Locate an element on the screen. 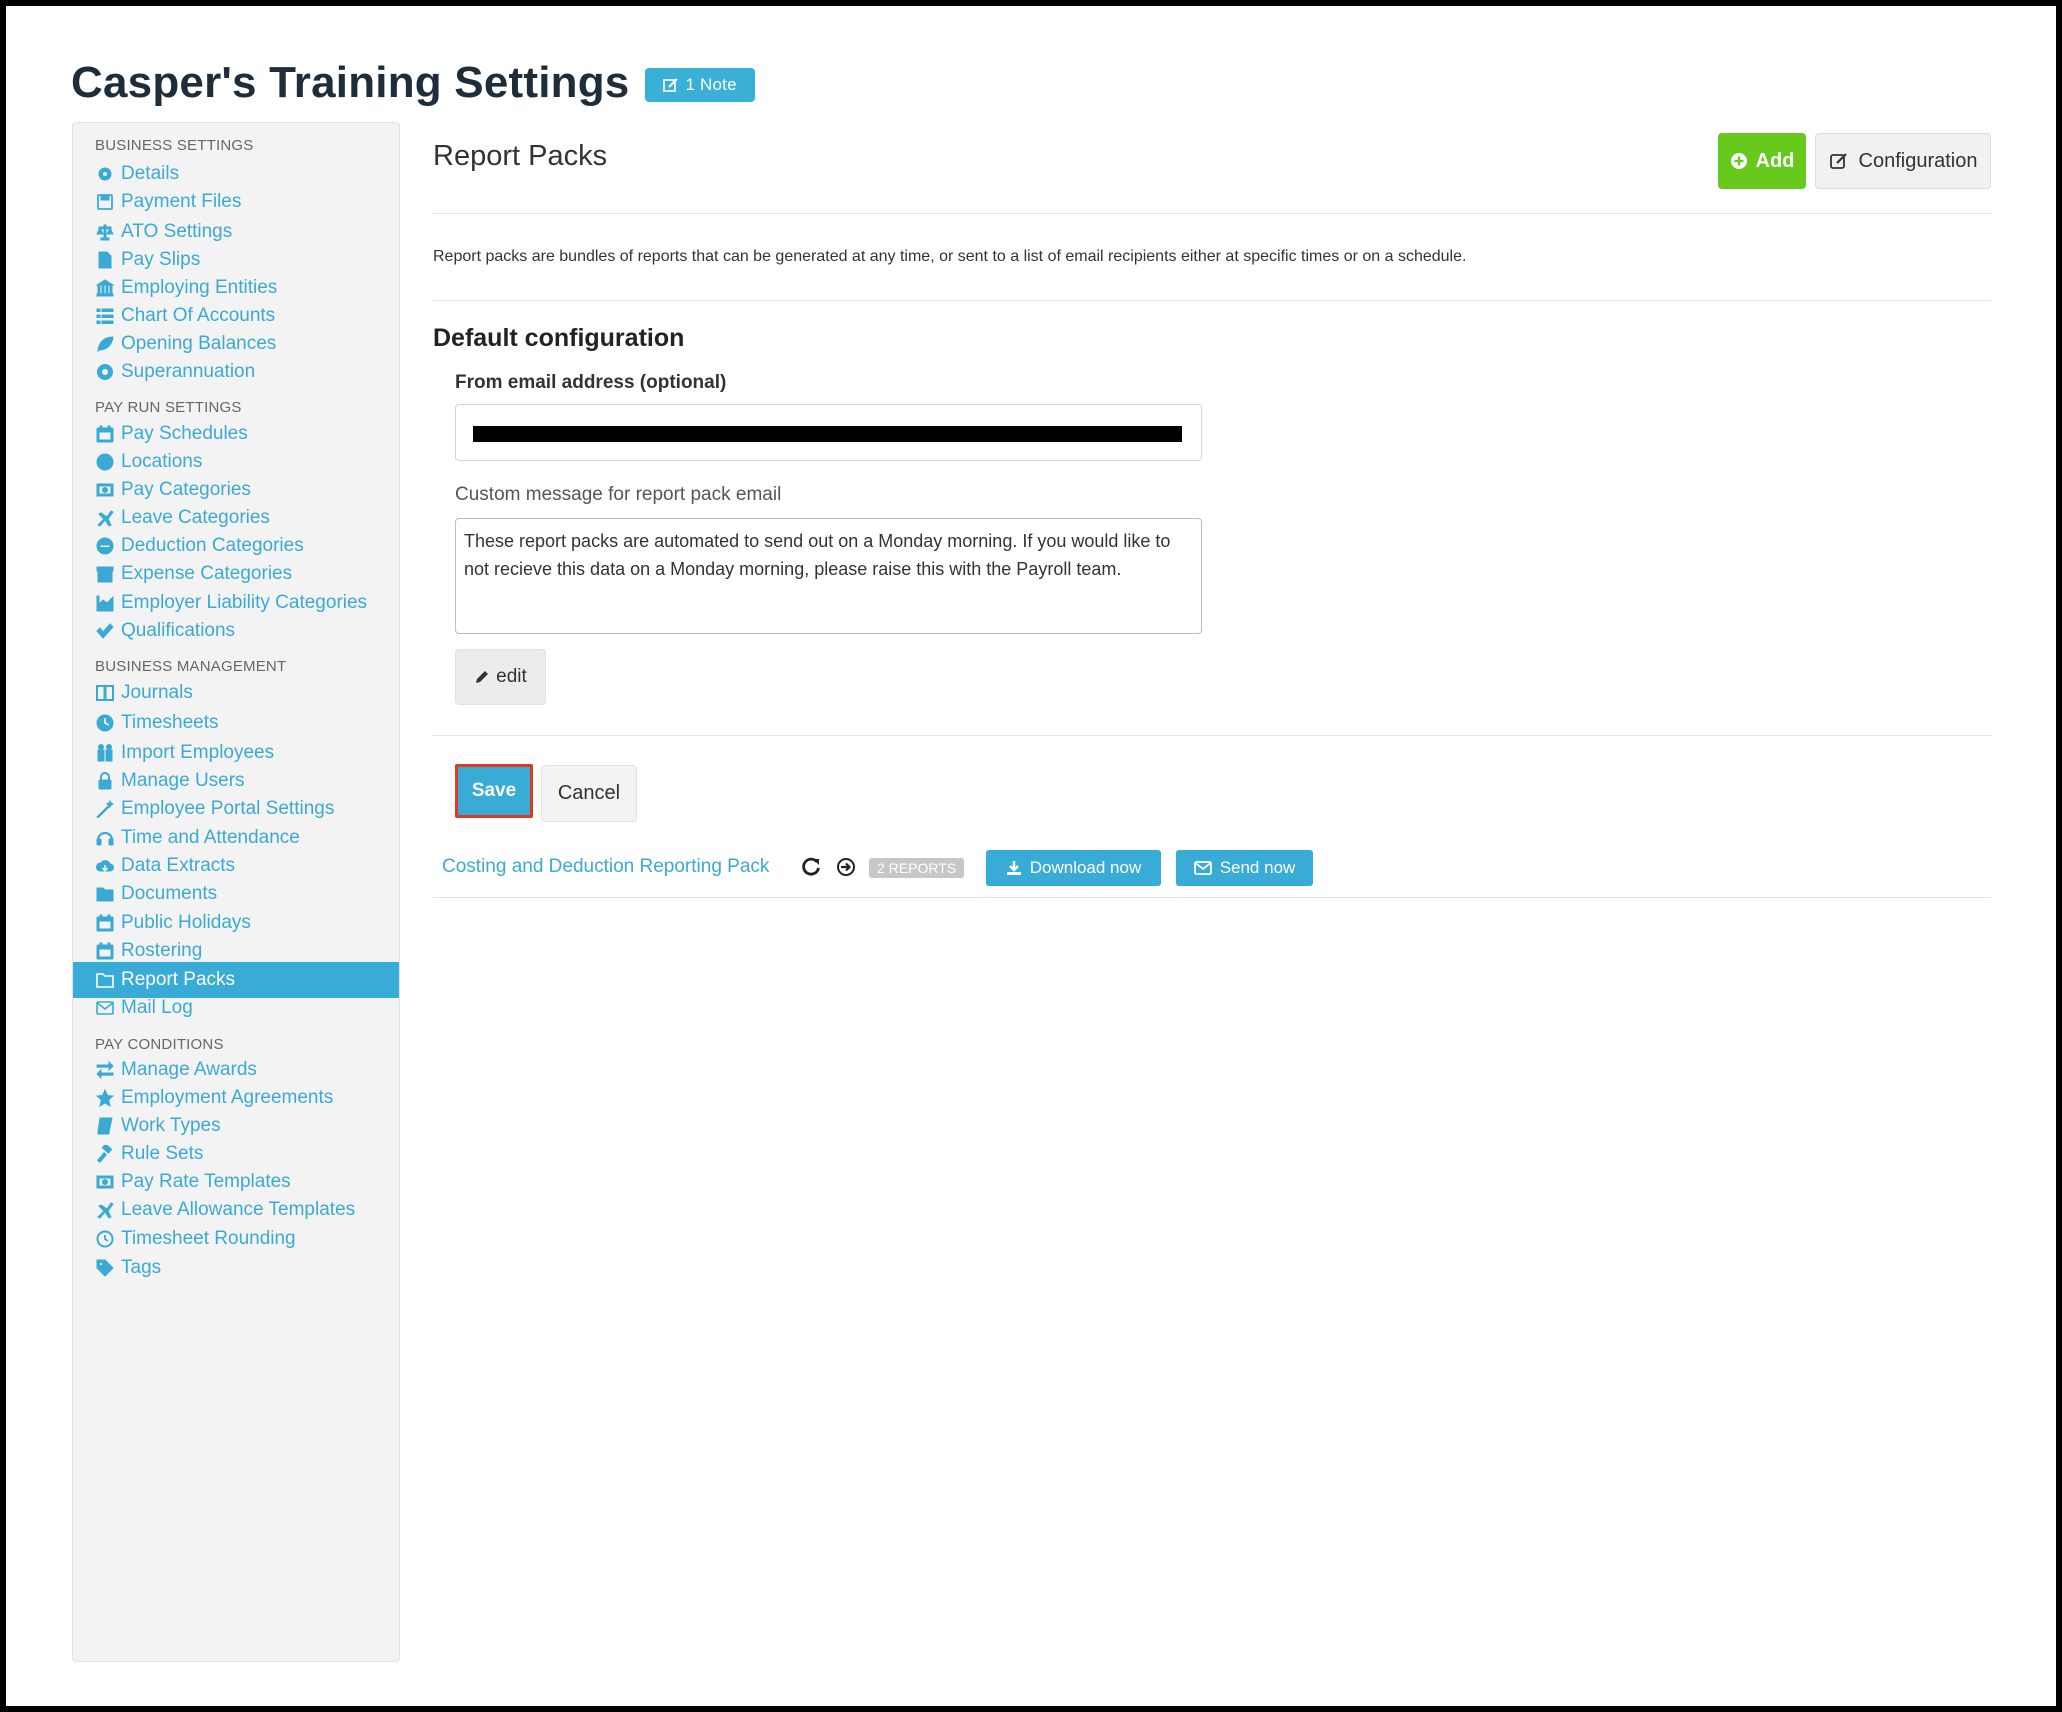  sidebar-item-label: Chart Of Accounts is located at coordinates (198, 315).